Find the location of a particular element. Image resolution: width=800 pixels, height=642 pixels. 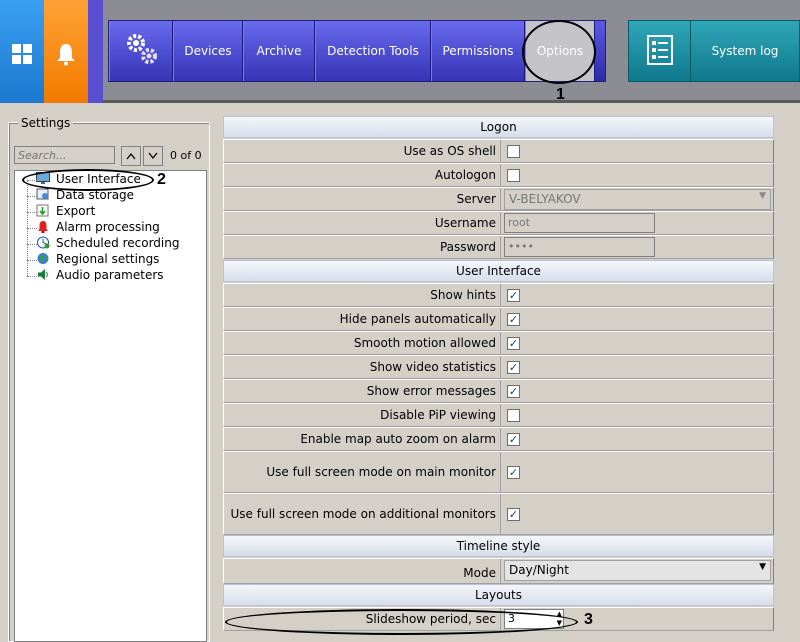

search-previous-button is located at coordinates (131, 156).